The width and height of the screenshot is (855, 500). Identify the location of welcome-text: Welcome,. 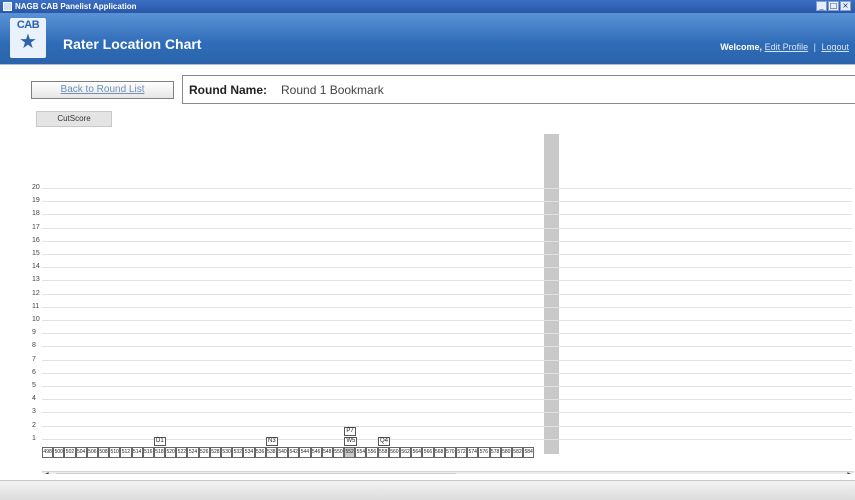
(741, 47).